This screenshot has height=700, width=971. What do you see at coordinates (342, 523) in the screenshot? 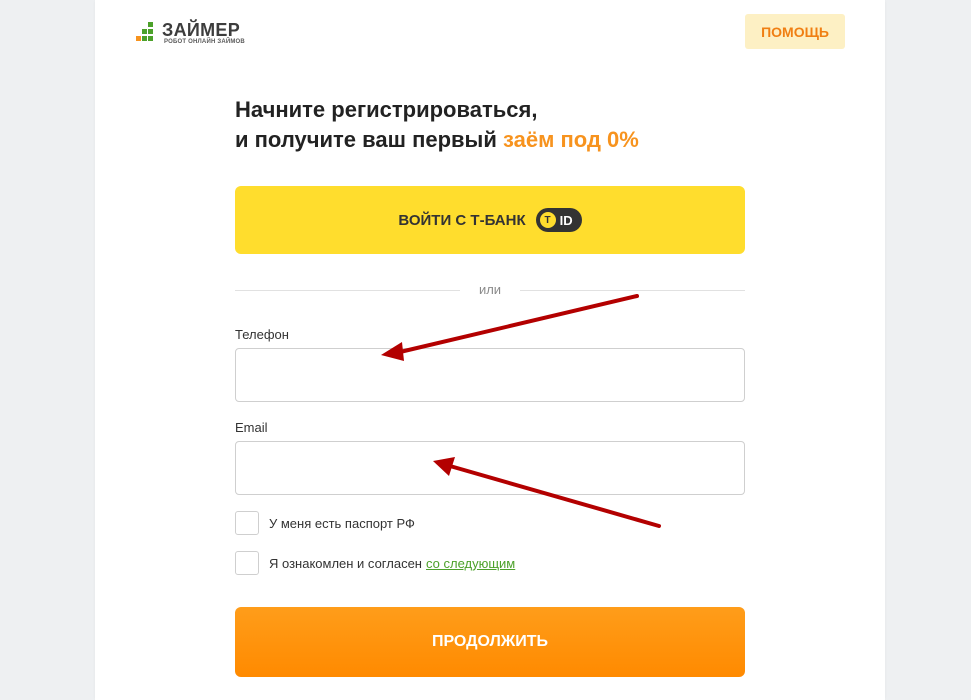
I see `passport-checkbox-label: У меня есть паспорт РФ` at bounding box center [342, 523].